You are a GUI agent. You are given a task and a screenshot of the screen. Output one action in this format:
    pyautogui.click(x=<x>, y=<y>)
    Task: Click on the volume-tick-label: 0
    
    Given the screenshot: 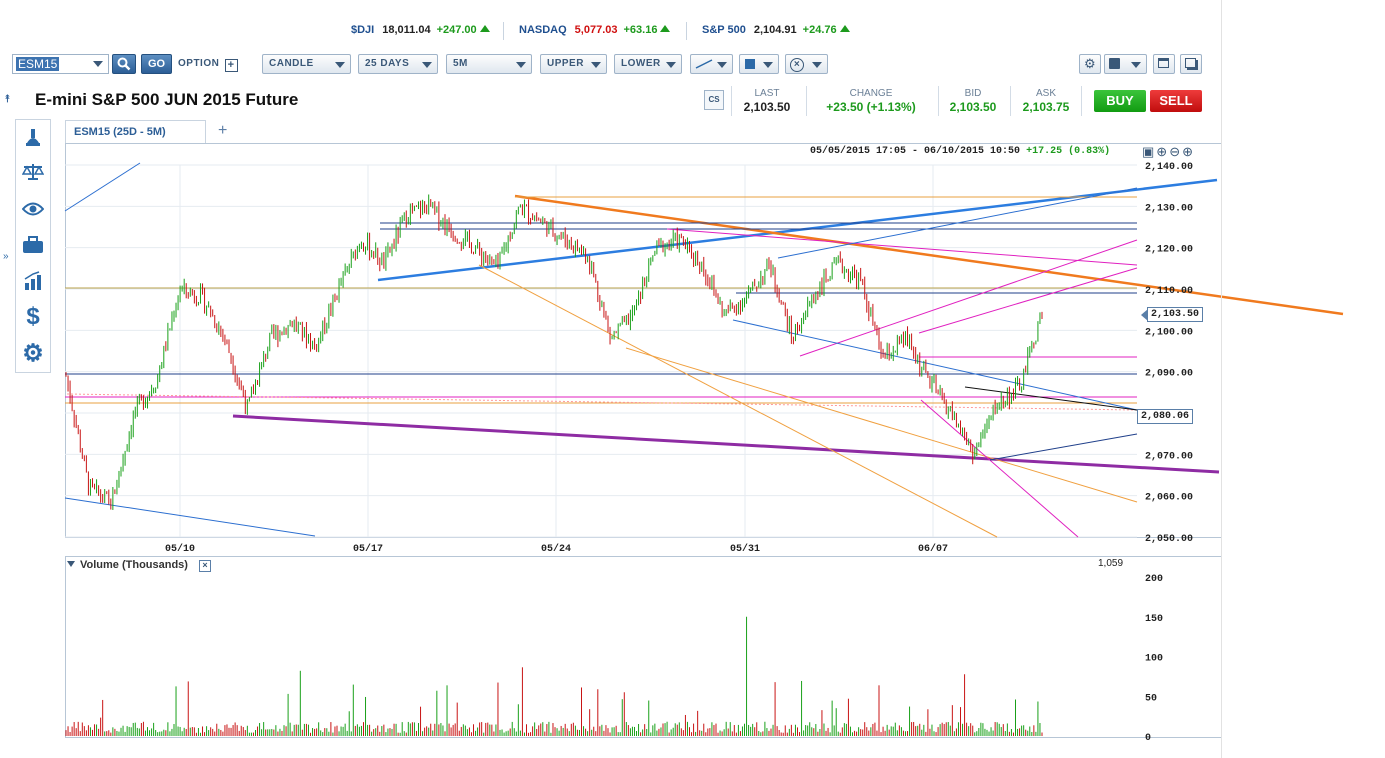 What is the action you would take?
    pyautogui.click(x=1148, y=738)
    